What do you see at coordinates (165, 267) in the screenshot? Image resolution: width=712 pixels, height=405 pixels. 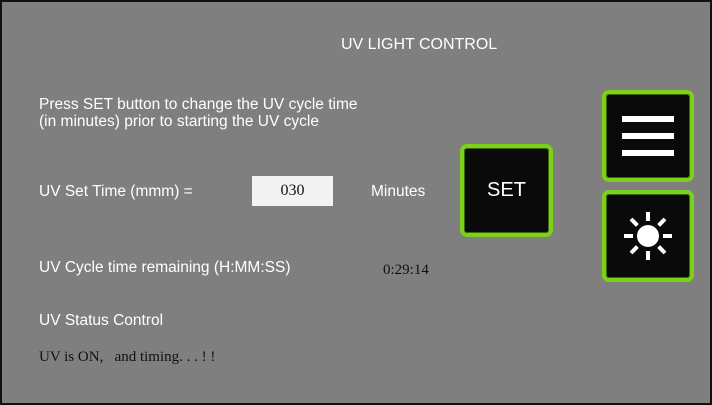 I see `cycle-remaining-label: UV Cycle time remaining (H:MM:SS)` at bounding box center [165, 267].